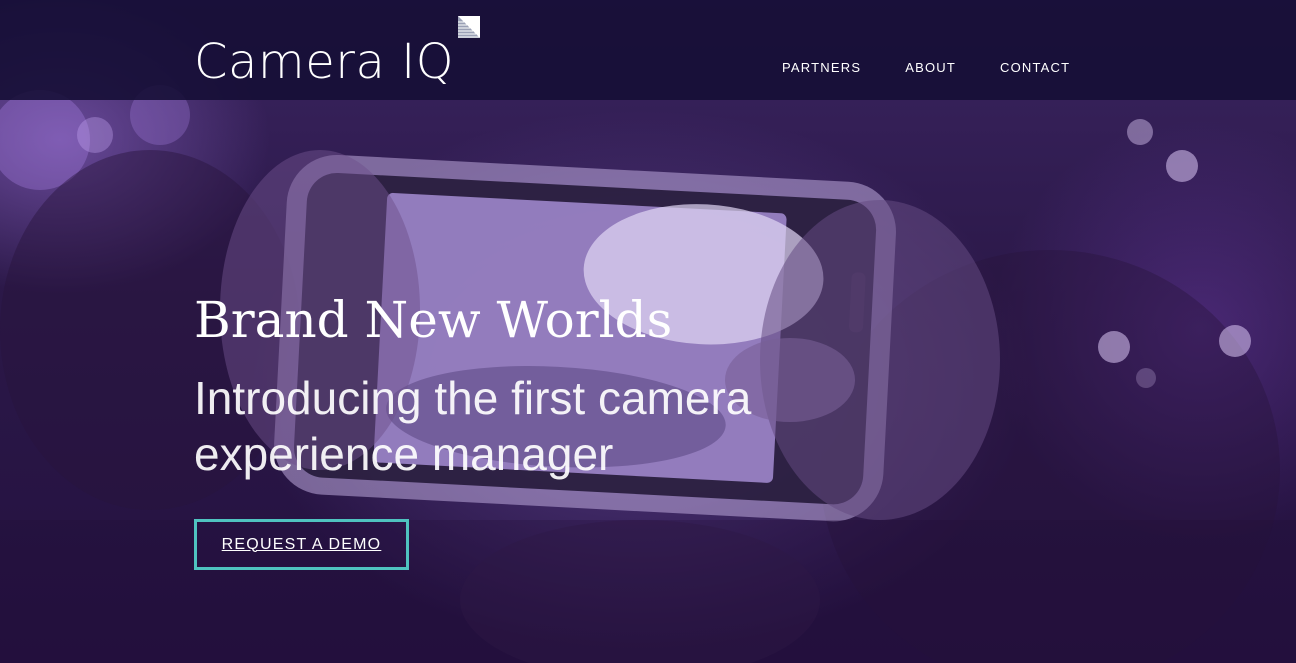 This screenshot has width=1296, height=663. I want to click on nav-link-about: ABOUT, so click(930, 70).